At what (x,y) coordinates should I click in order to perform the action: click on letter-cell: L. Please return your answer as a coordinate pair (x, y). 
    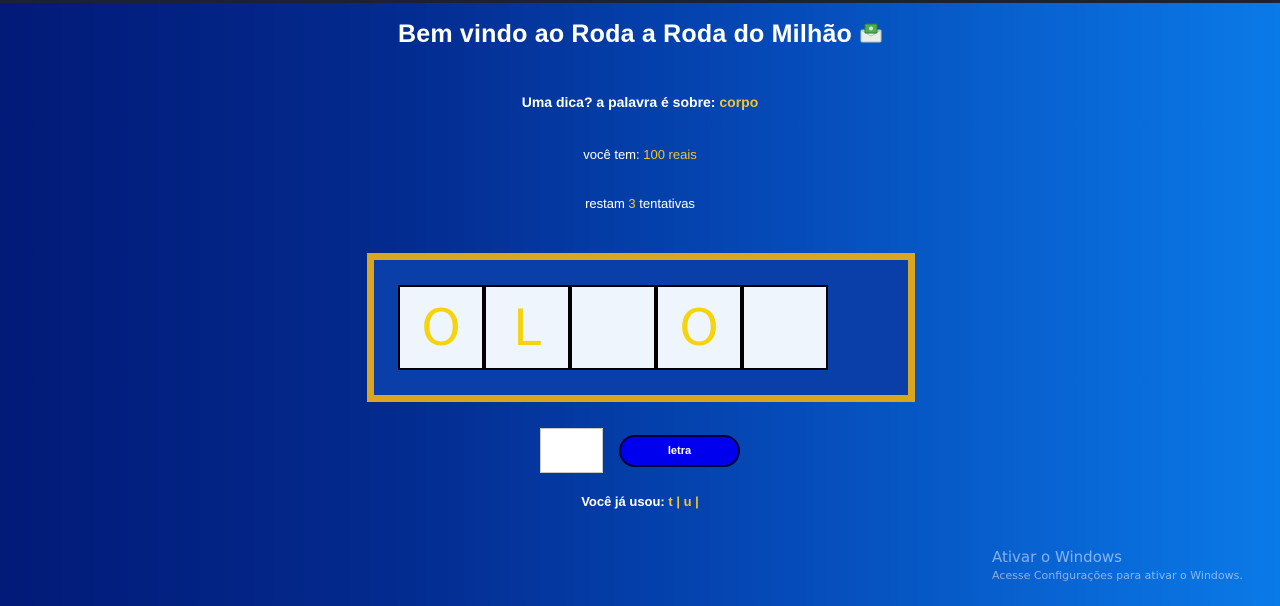
    Looking at the image, I should click on (527, 327).